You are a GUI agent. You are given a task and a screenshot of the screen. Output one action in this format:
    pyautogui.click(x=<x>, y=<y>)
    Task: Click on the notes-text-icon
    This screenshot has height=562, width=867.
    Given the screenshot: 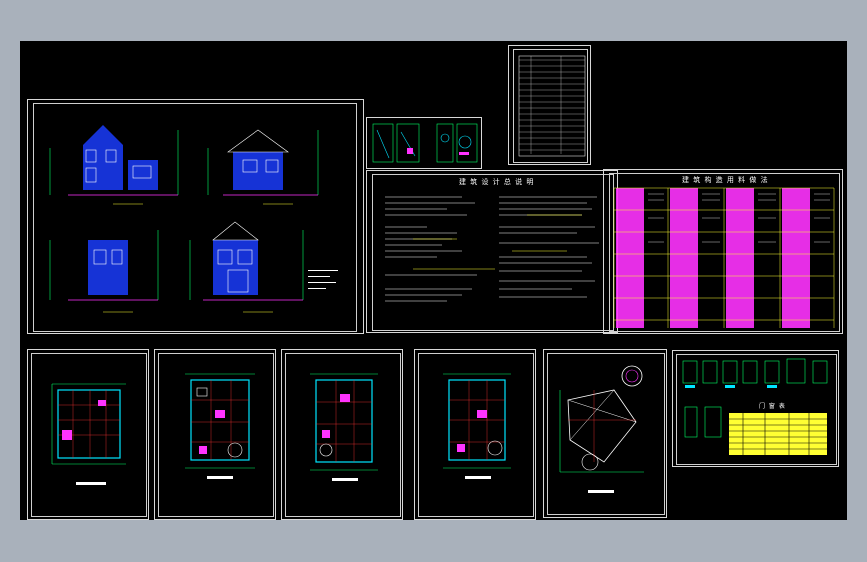 What is the action you would take?
    pyautogui.click(x=492, y=249)
    